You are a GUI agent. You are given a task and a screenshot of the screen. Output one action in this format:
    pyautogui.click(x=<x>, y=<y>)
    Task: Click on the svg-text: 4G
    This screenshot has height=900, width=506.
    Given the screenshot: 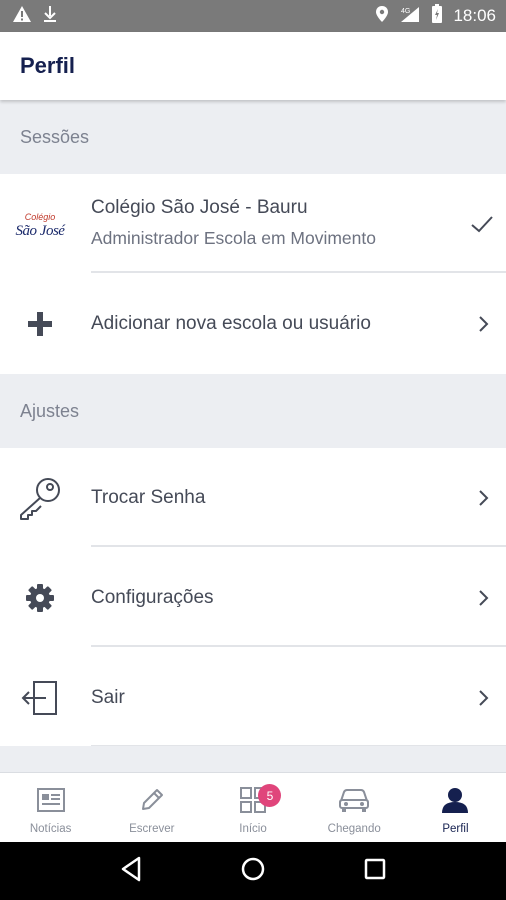 What is the action you would take?
    pyautogui.click(x=405, y=11)
    